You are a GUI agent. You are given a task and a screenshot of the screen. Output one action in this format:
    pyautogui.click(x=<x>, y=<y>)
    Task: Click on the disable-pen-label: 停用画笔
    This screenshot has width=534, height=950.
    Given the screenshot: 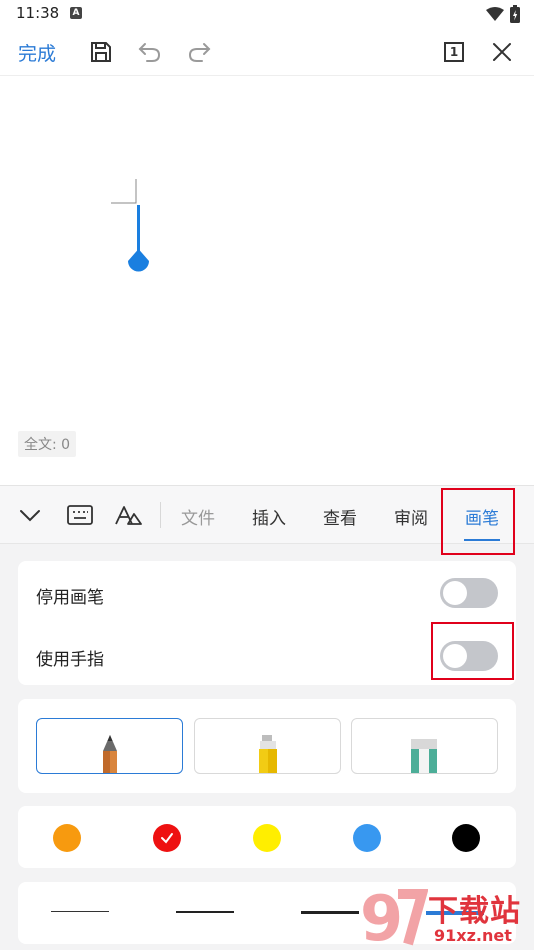 What is the action you would take?
    pyautogui.click(x=70, y=598)
    